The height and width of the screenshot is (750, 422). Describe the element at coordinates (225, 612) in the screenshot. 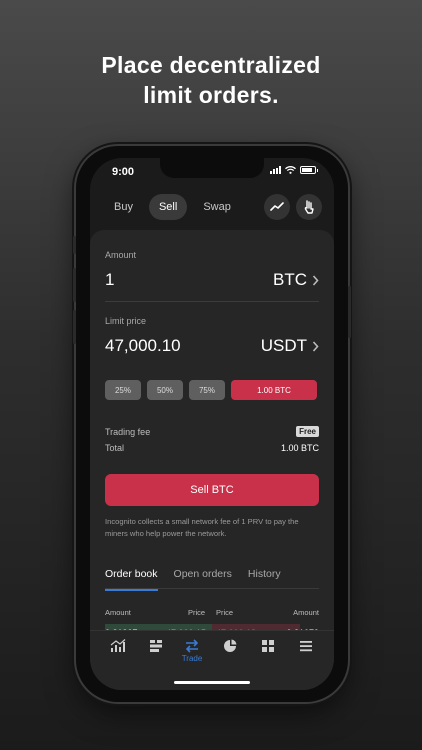

I see `ask-price-header: Price` at that location.